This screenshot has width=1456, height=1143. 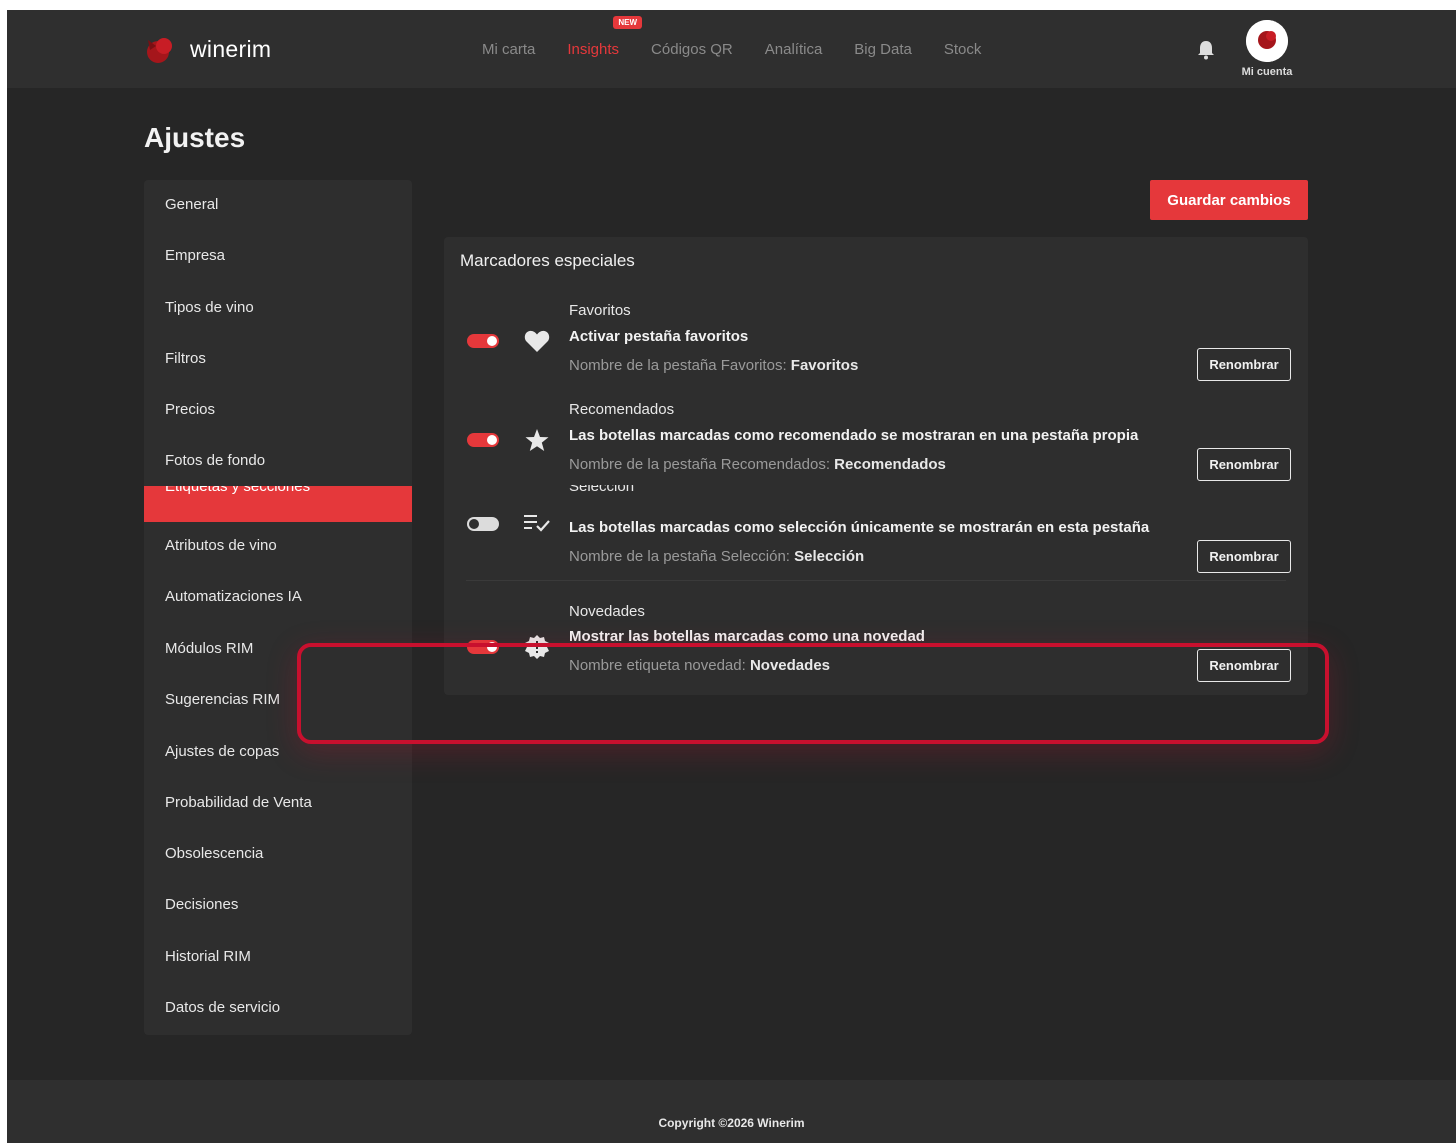 What do you see at coordinates (1229, 200) in the screenshot?
I see `save-button: Guardar cambios` at bounding box center [1229, 200].